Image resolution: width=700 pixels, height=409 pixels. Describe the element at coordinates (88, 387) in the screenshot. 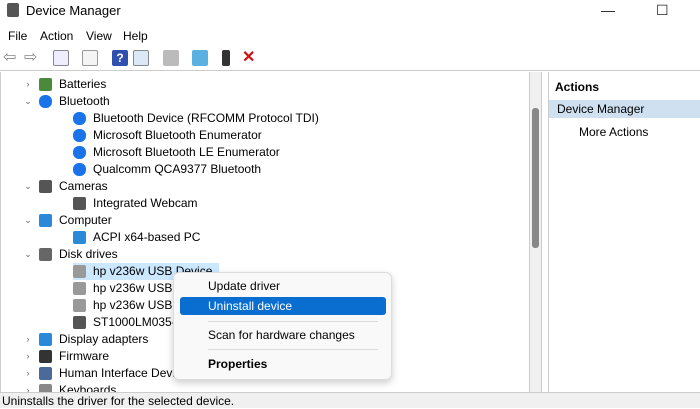

I see `tree-item-label: Keyboards` at that location.